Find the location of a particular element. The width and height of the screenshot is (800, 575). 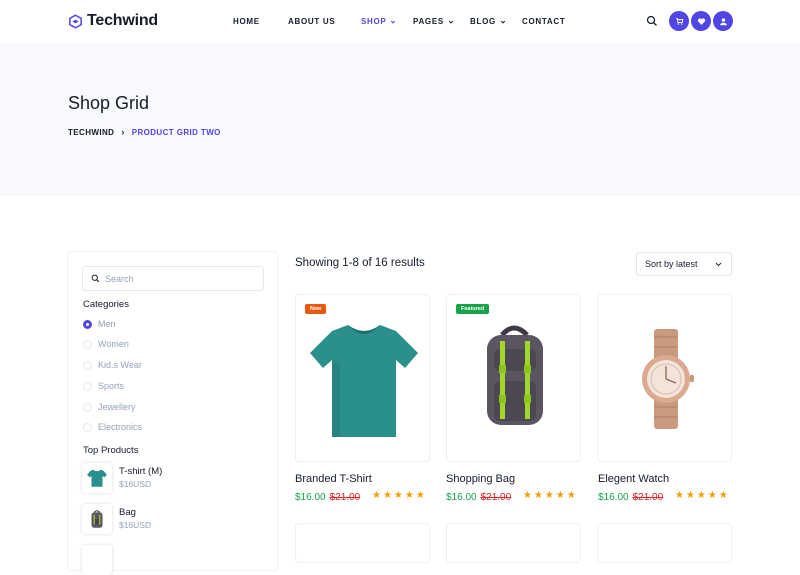

top-products-heading: Top Products is located at coordinates (111, 450).